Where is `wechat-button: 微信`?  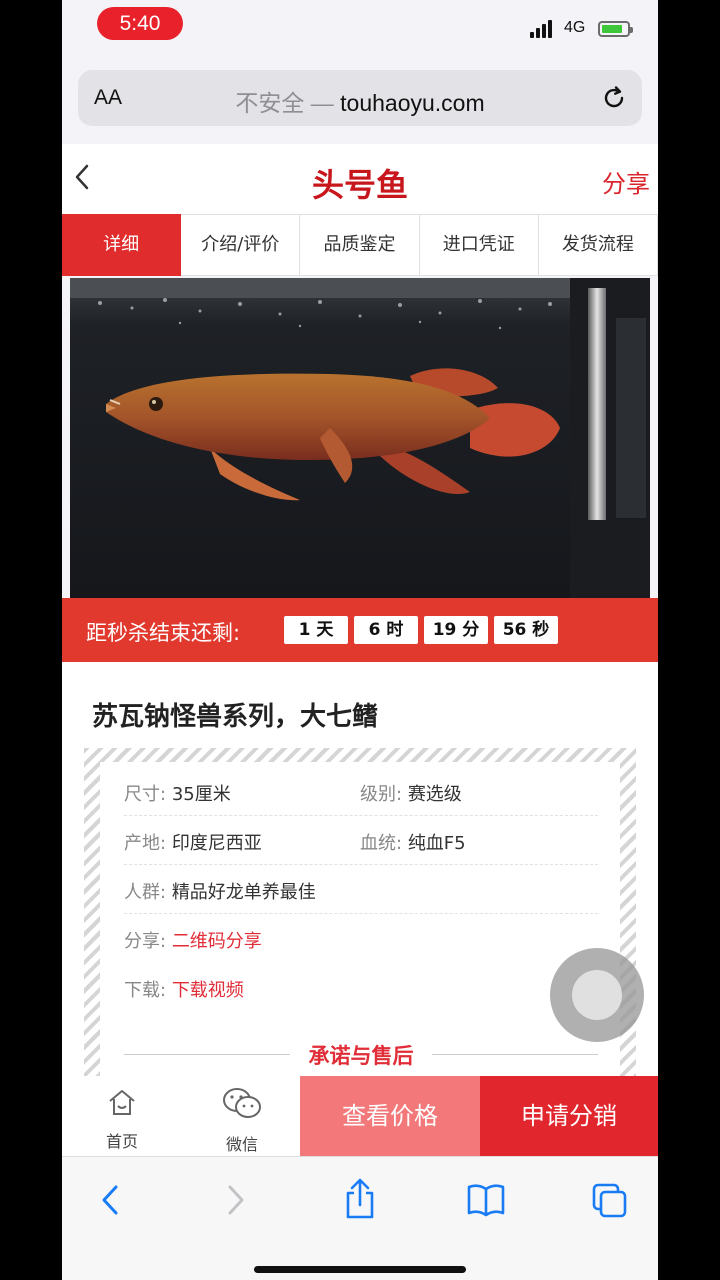 wechat-button: 微信 is located at coordinates (242, 1116).